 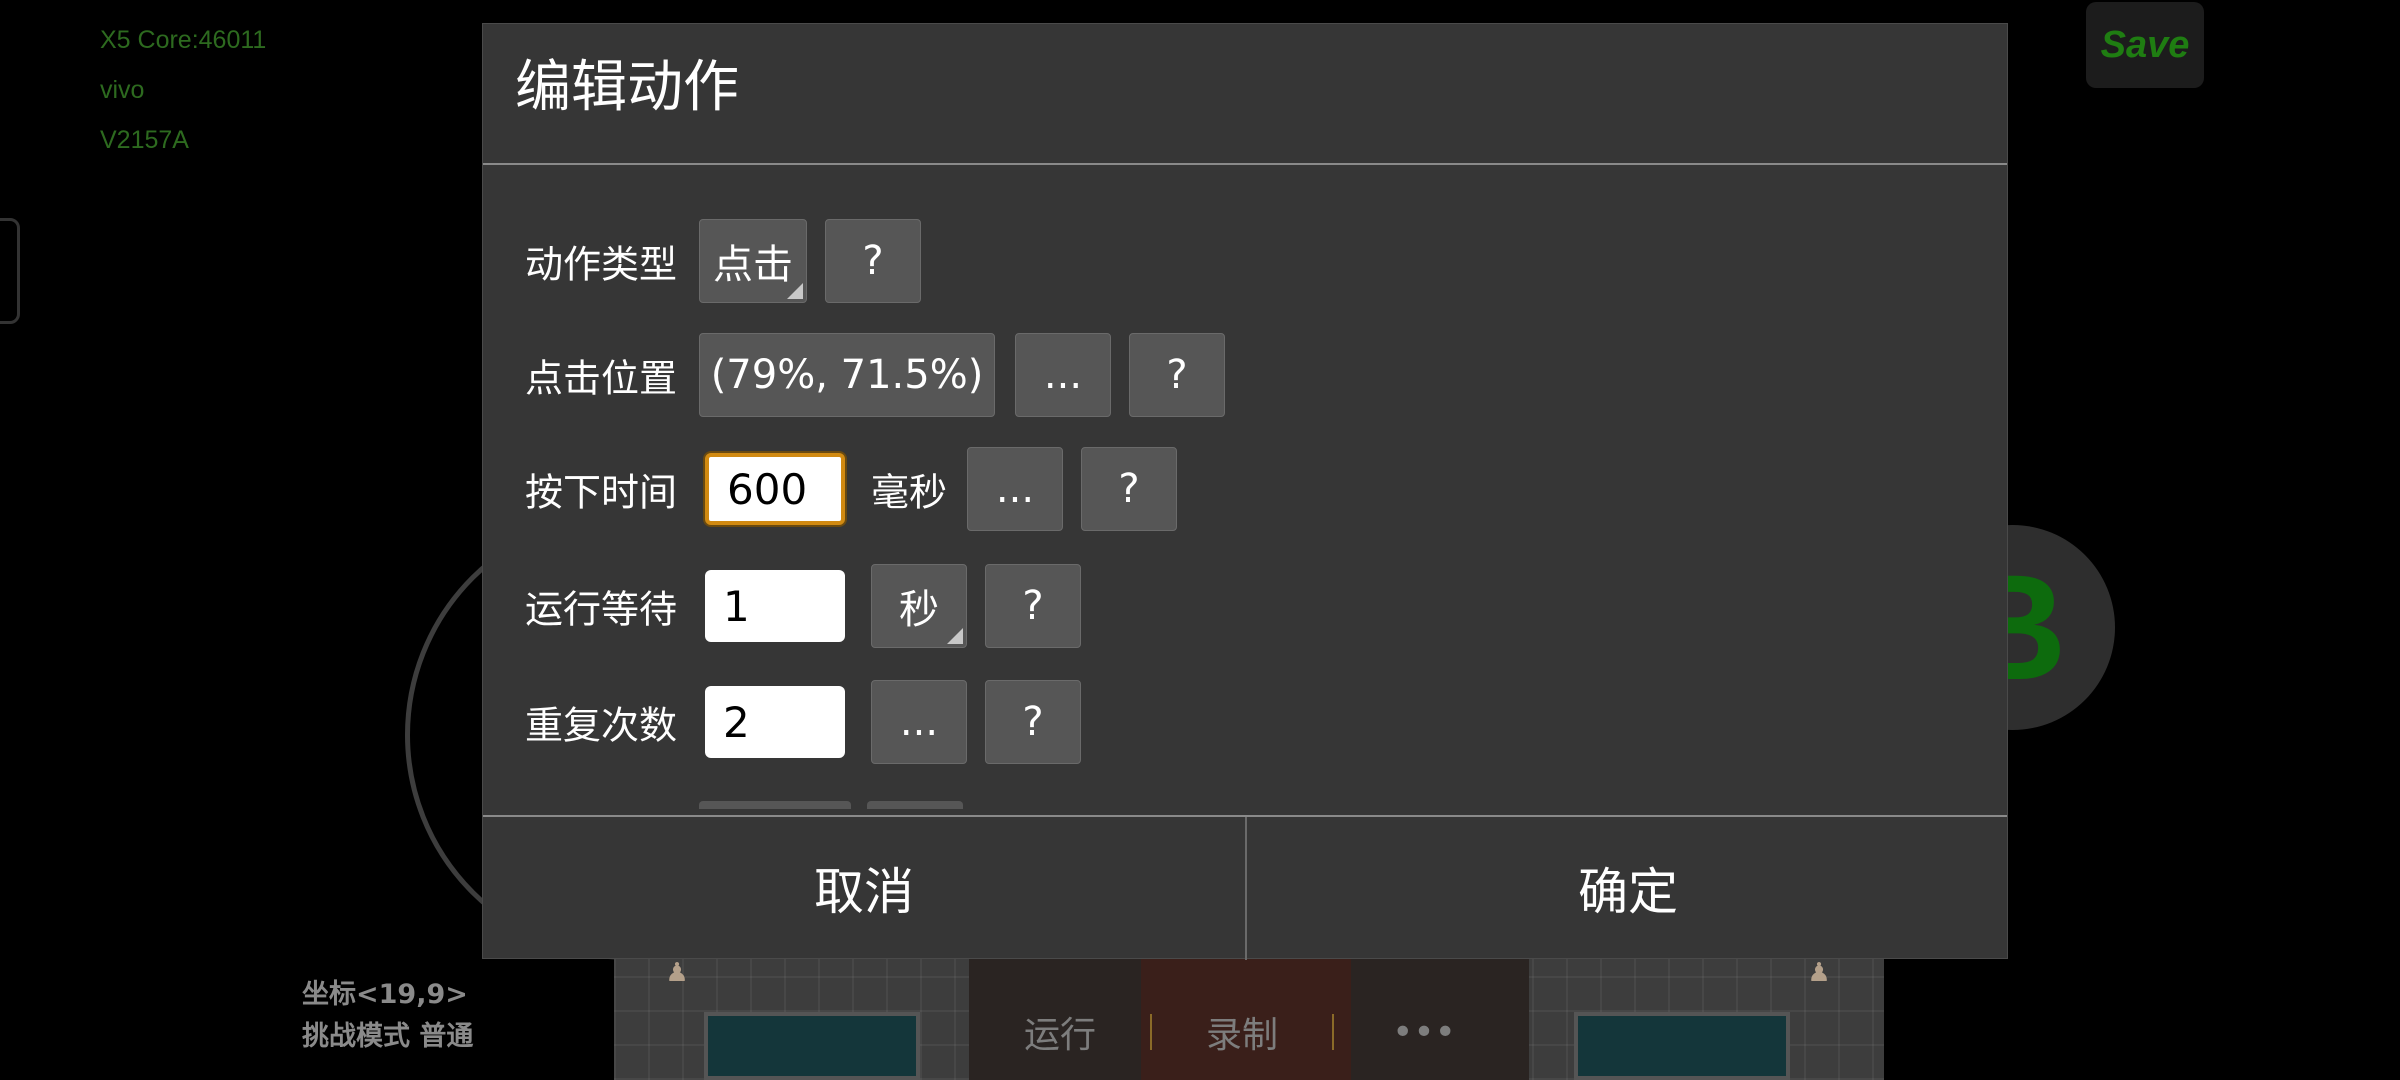 What do you see at coordinates (1129, 489) in the screenshot?
I see `press-time-help-button: ?` at bounding box center [1129, 489].